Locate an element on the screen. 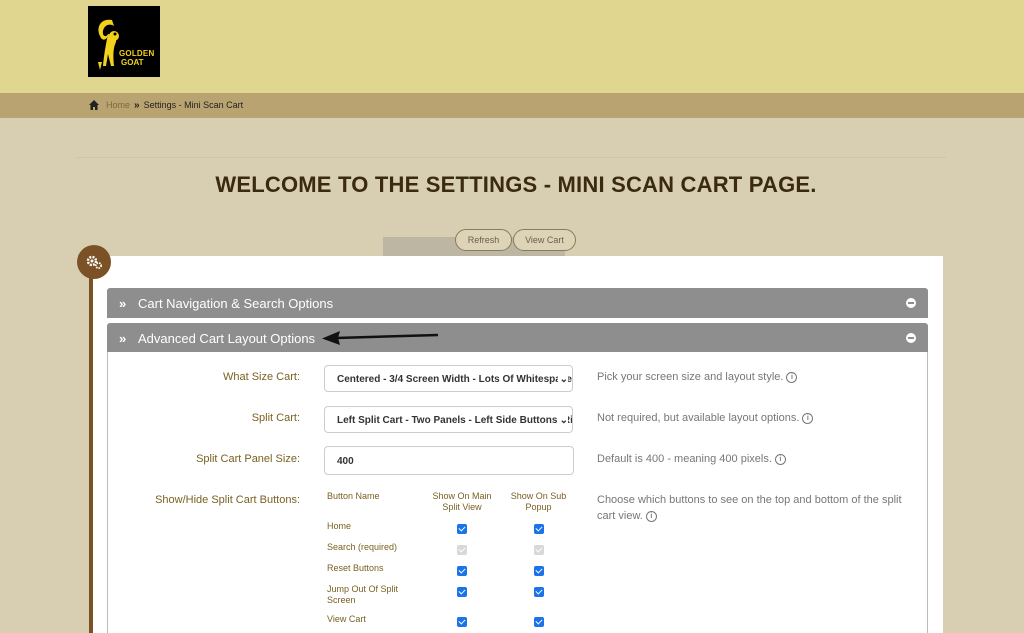 The height and width of the screenshot is (633, 1024). checkbox-search-main is located at coordinates (462, 550).